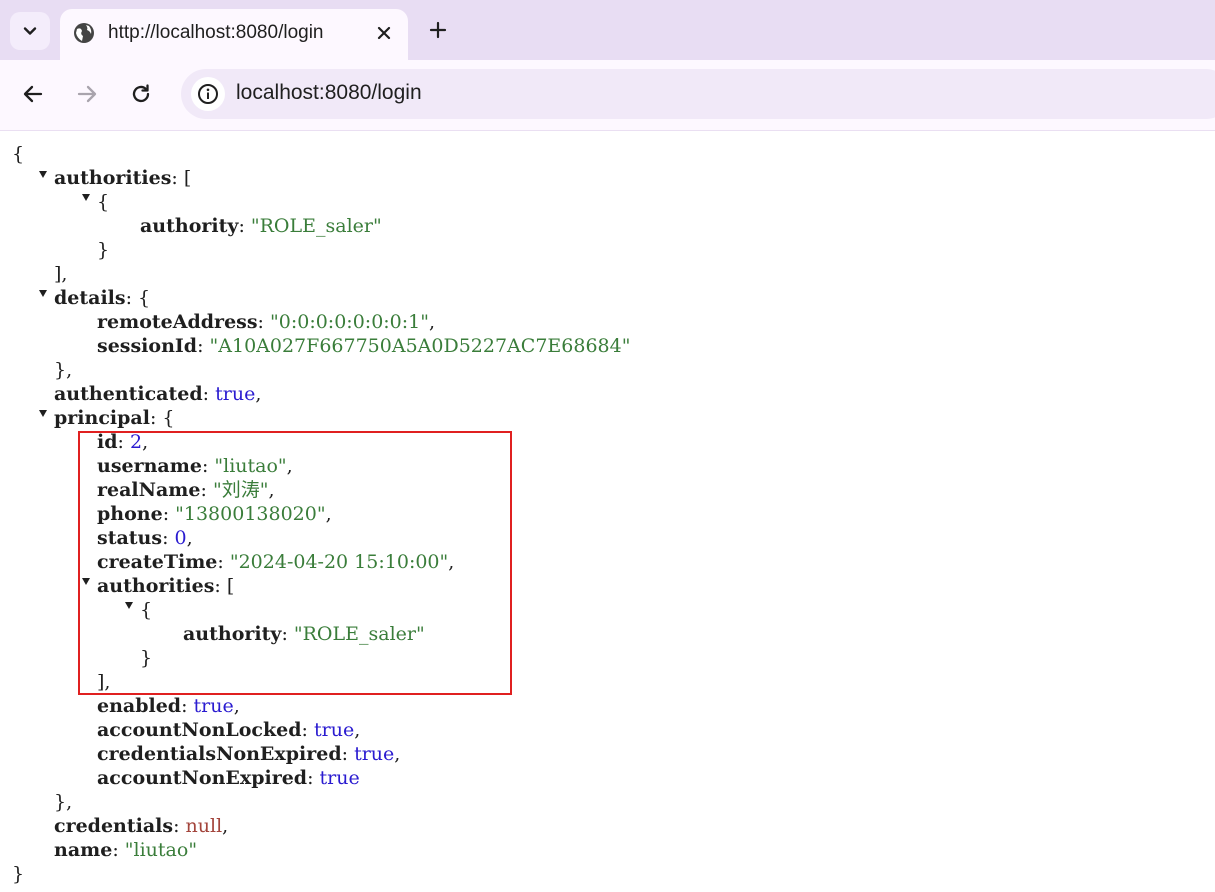  I want to click on plus-icon, so click(438, 30).